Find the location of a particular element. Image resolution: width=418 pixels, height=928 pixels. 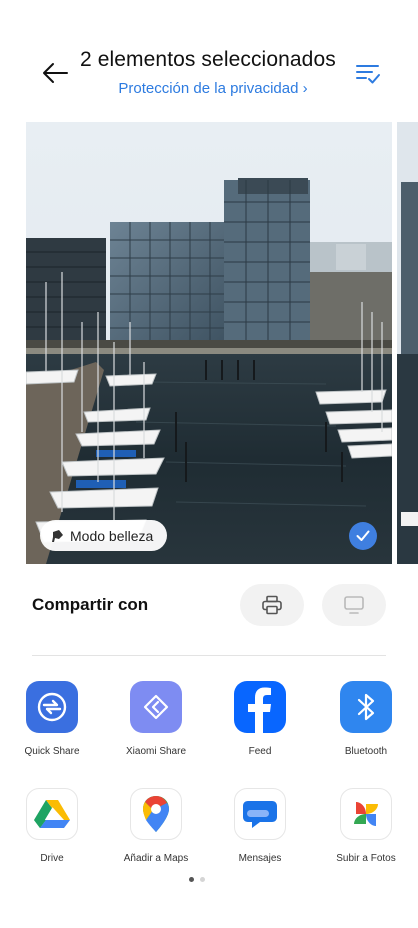

print-button is located at coordinates (272, 605).